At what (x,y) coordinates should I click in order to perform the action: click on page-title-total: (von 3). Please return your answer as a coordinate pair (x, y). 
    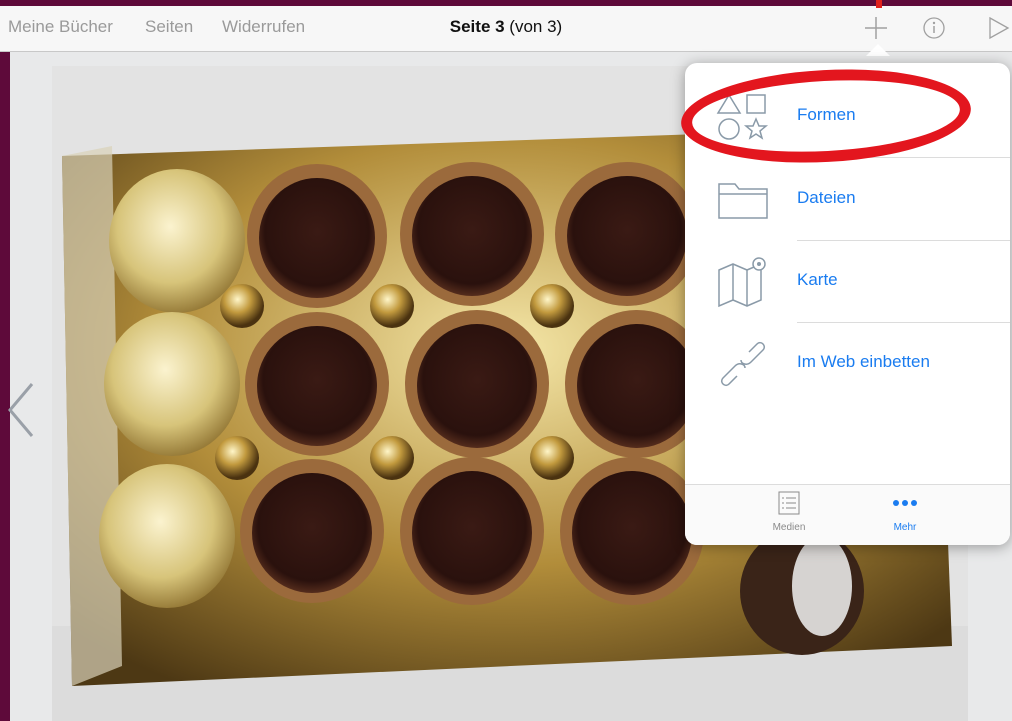
    Looking at the image, I should click on (533, 26).